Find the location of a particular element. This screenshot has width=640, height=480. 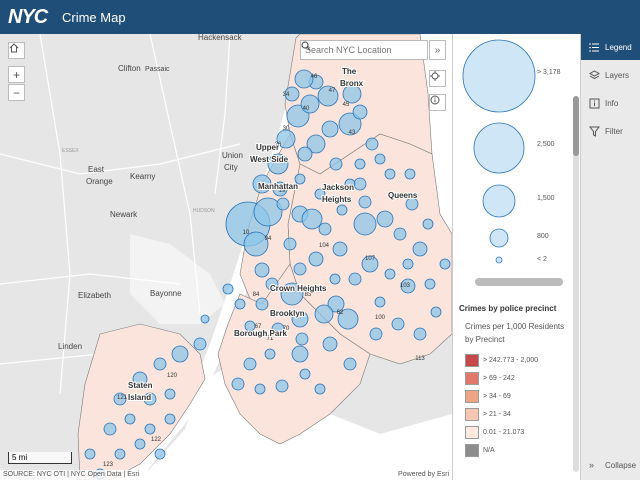

map-place-label: Brooklyn is located at coordinates (287, 313).